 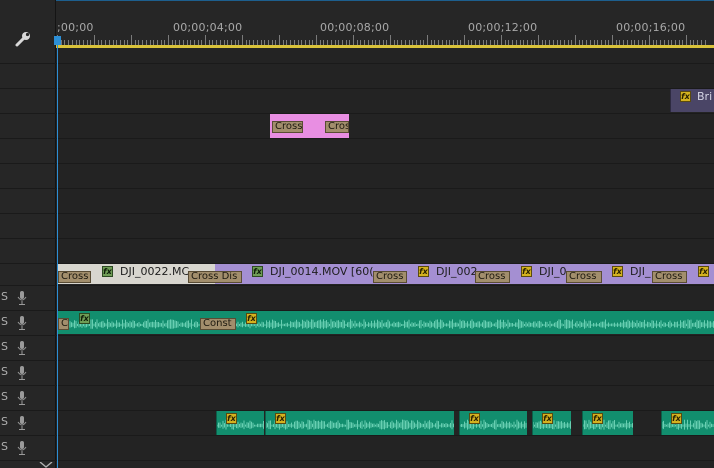 What do you see at coordinates (63, 324) in the screenshot?
I see `audio-transition: C` at bounding box center [63, 324].